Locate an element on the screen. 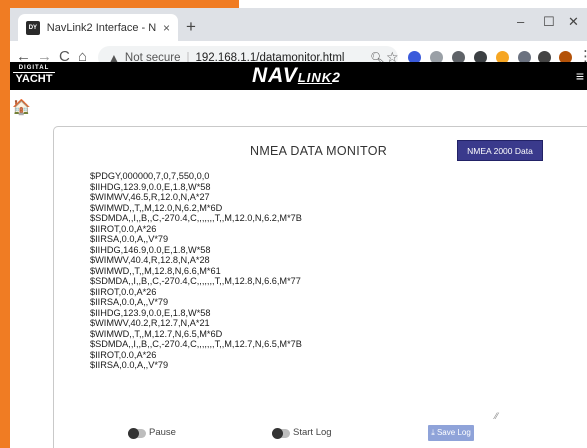 This screenshot has width=587, height=448. hamburger-menu-icon: ≡ is located at coordinates (580, 76).